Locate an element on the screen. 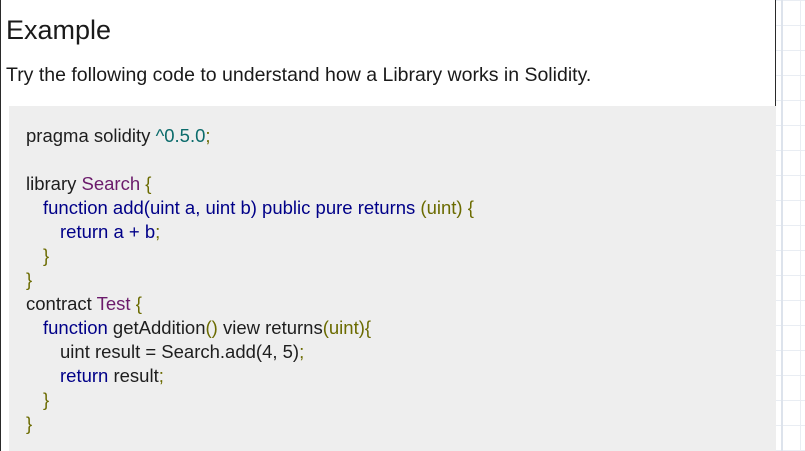 The image size is (805, 451). code-token: ^0.5.0 is located at coordinates (180, 135).